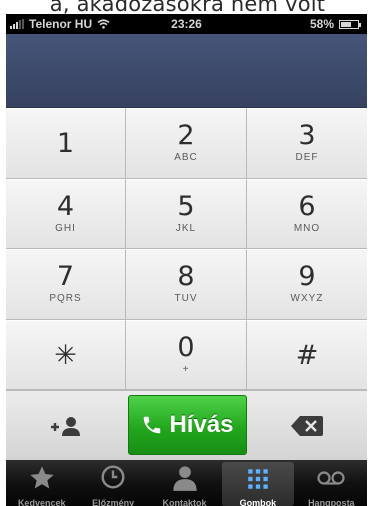 This screenshot has width=375, height=506. What do you see at coordinates (65, 228) in the screenshot?
I see `key-letters: GHI` at bounding box center [65, 228].